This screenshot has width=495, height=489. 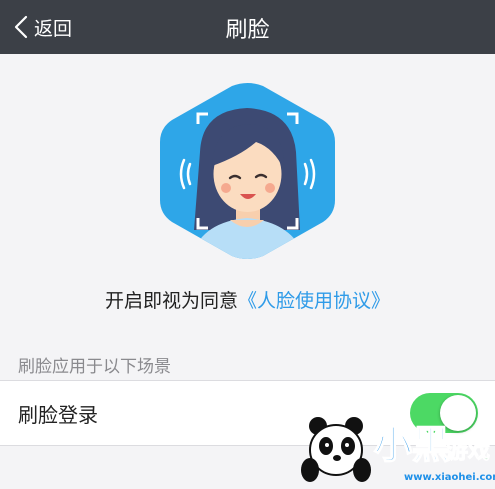 I want to click on face-scan-illustration, so click(x=247, y=171).